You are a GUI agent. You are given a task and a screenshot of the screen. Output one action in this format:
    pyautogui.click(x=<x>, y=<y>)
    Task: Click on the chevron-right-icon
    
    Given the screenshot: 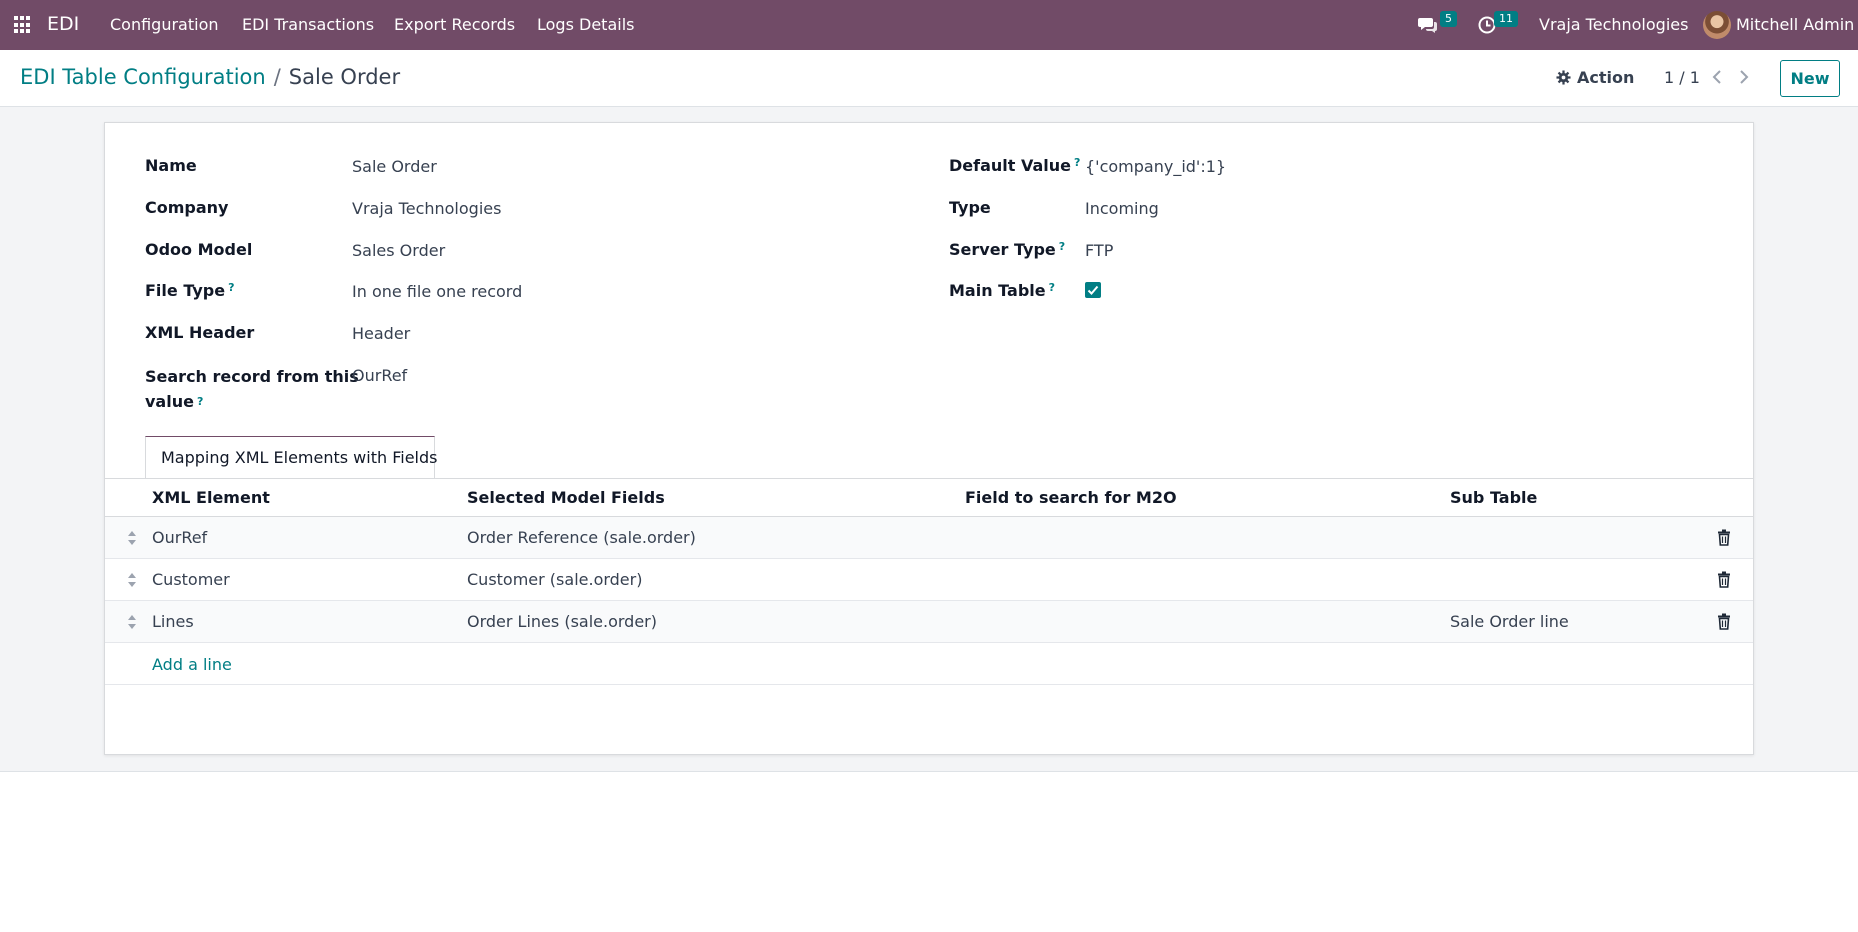 What is the action you would take?
    pyautogui.click(x=1744, y=77)
    